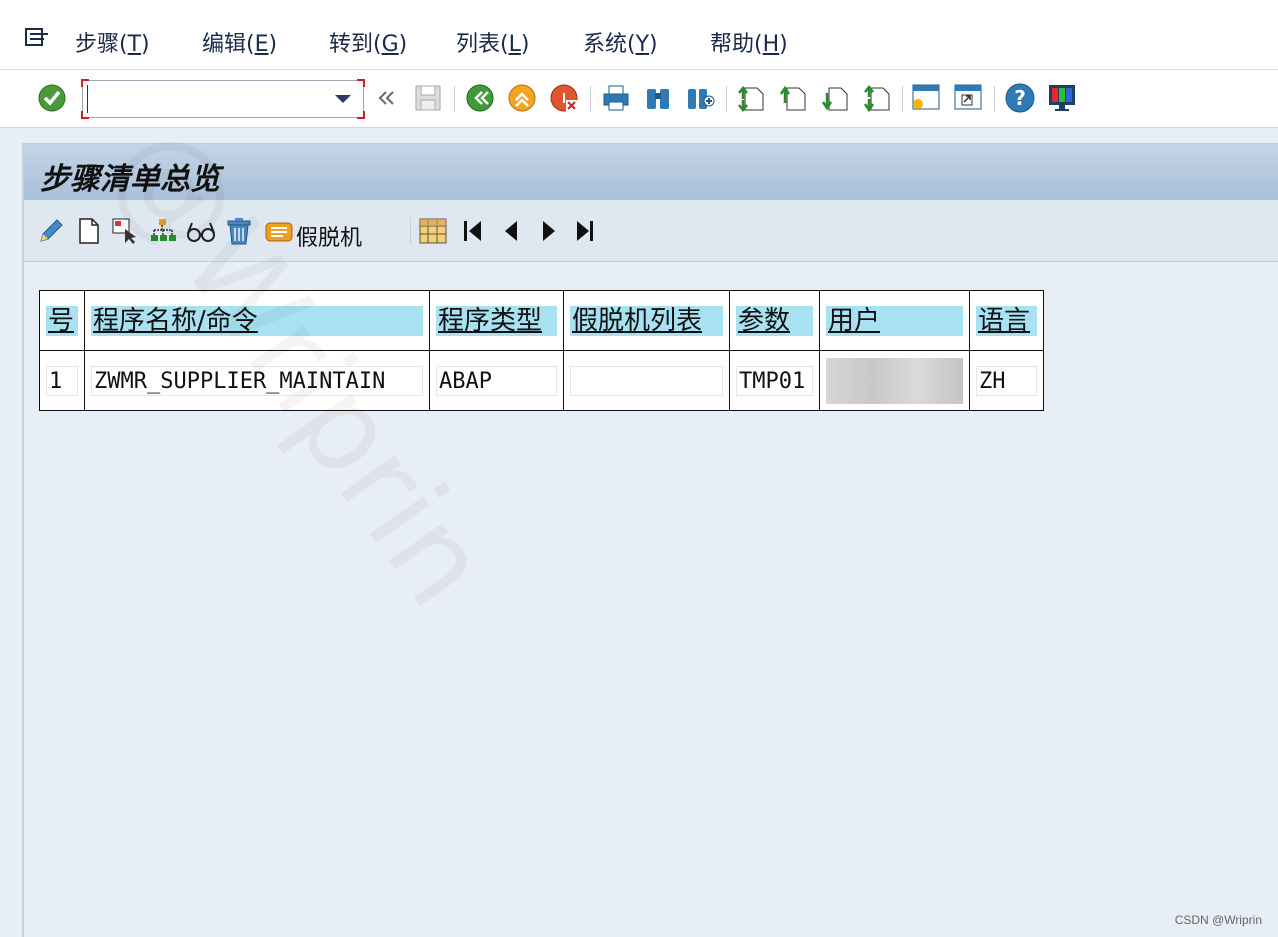 This screenshot has height=937, width=1278. I want to click on print-icon, so click(616, 98).